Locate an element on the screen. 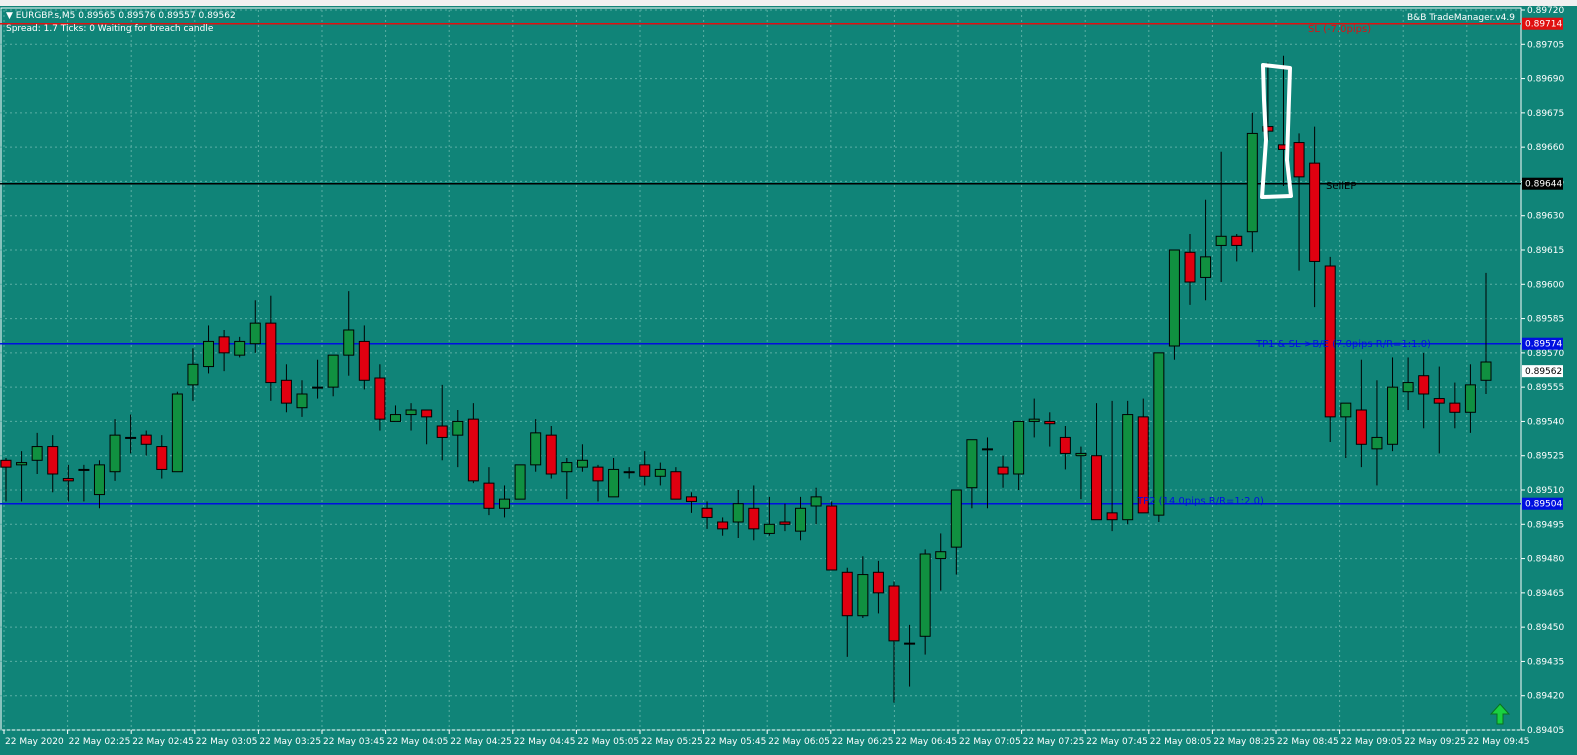 The height and width of the screenshot is (755, 1577). x-tick-label: 22 May 07:25 is located at coordinates (1054, 742).